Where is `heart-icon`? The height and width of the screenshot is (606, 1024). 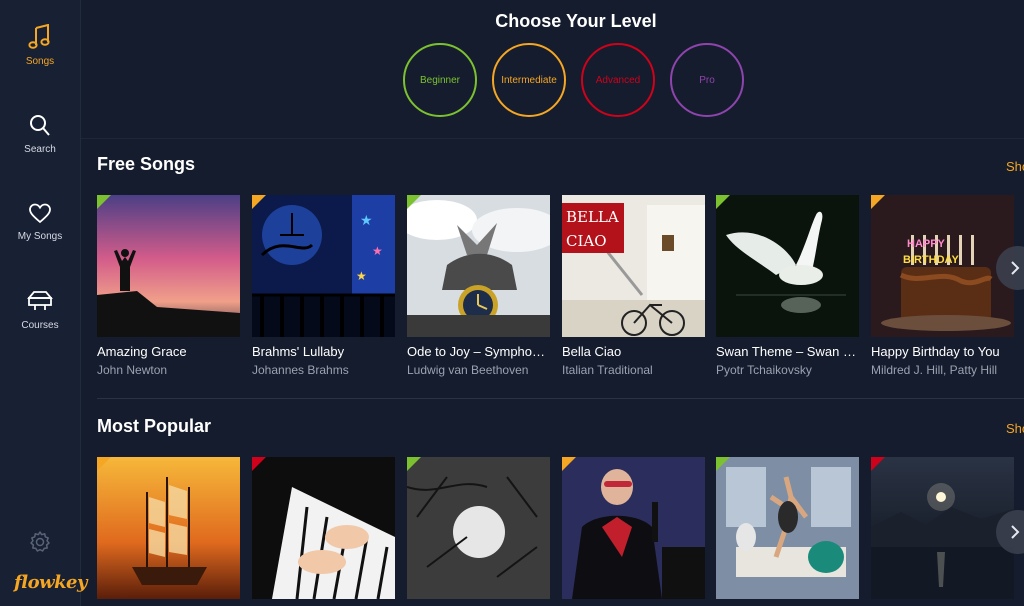 heart-icon is located at coordinates (40, 213).